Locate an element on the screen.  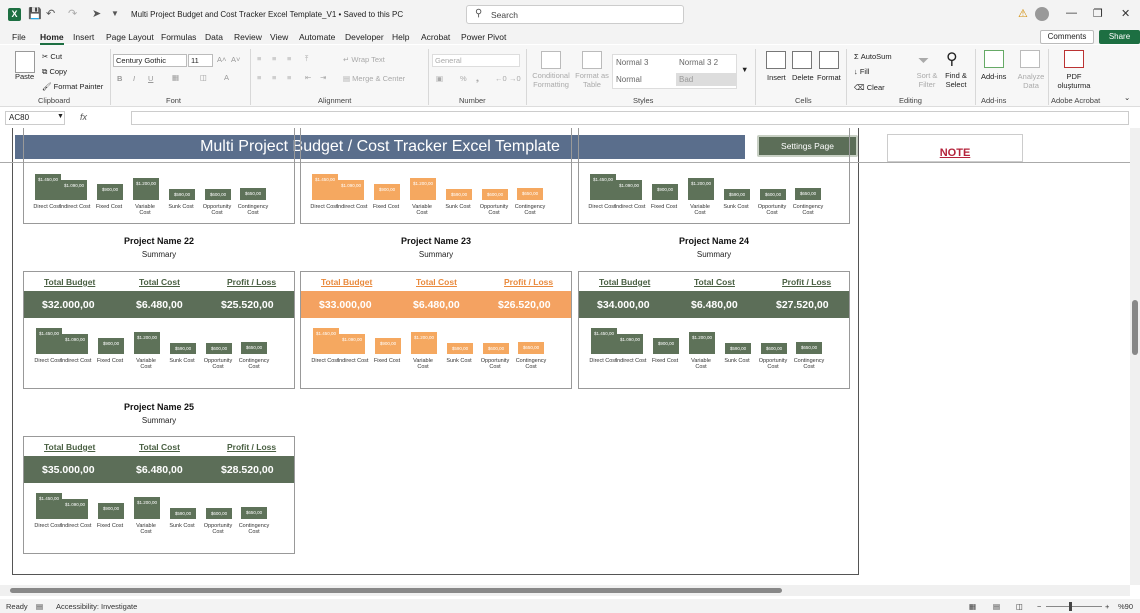
decrease-font-icon: A˅ is located at coordinates (235, 59).